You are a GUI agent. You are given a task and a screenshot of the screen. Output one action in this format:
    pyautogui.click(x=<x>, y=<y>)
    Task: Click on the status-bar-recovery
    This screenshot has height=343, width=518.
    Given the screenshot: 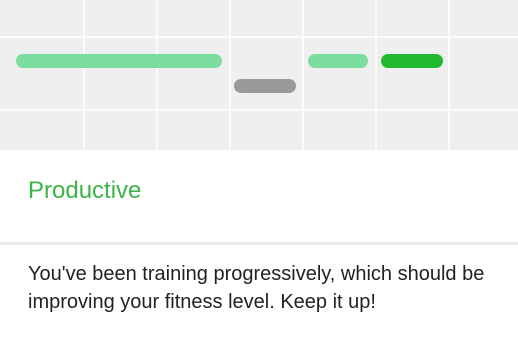 What is the action you would take?
    pyautogui.click(x=119, y=61)
    